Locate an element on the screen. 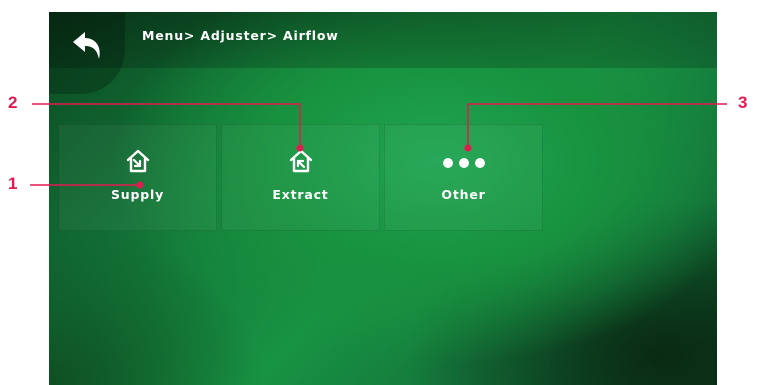  other-label: Other is located at coordinates (463, 194).